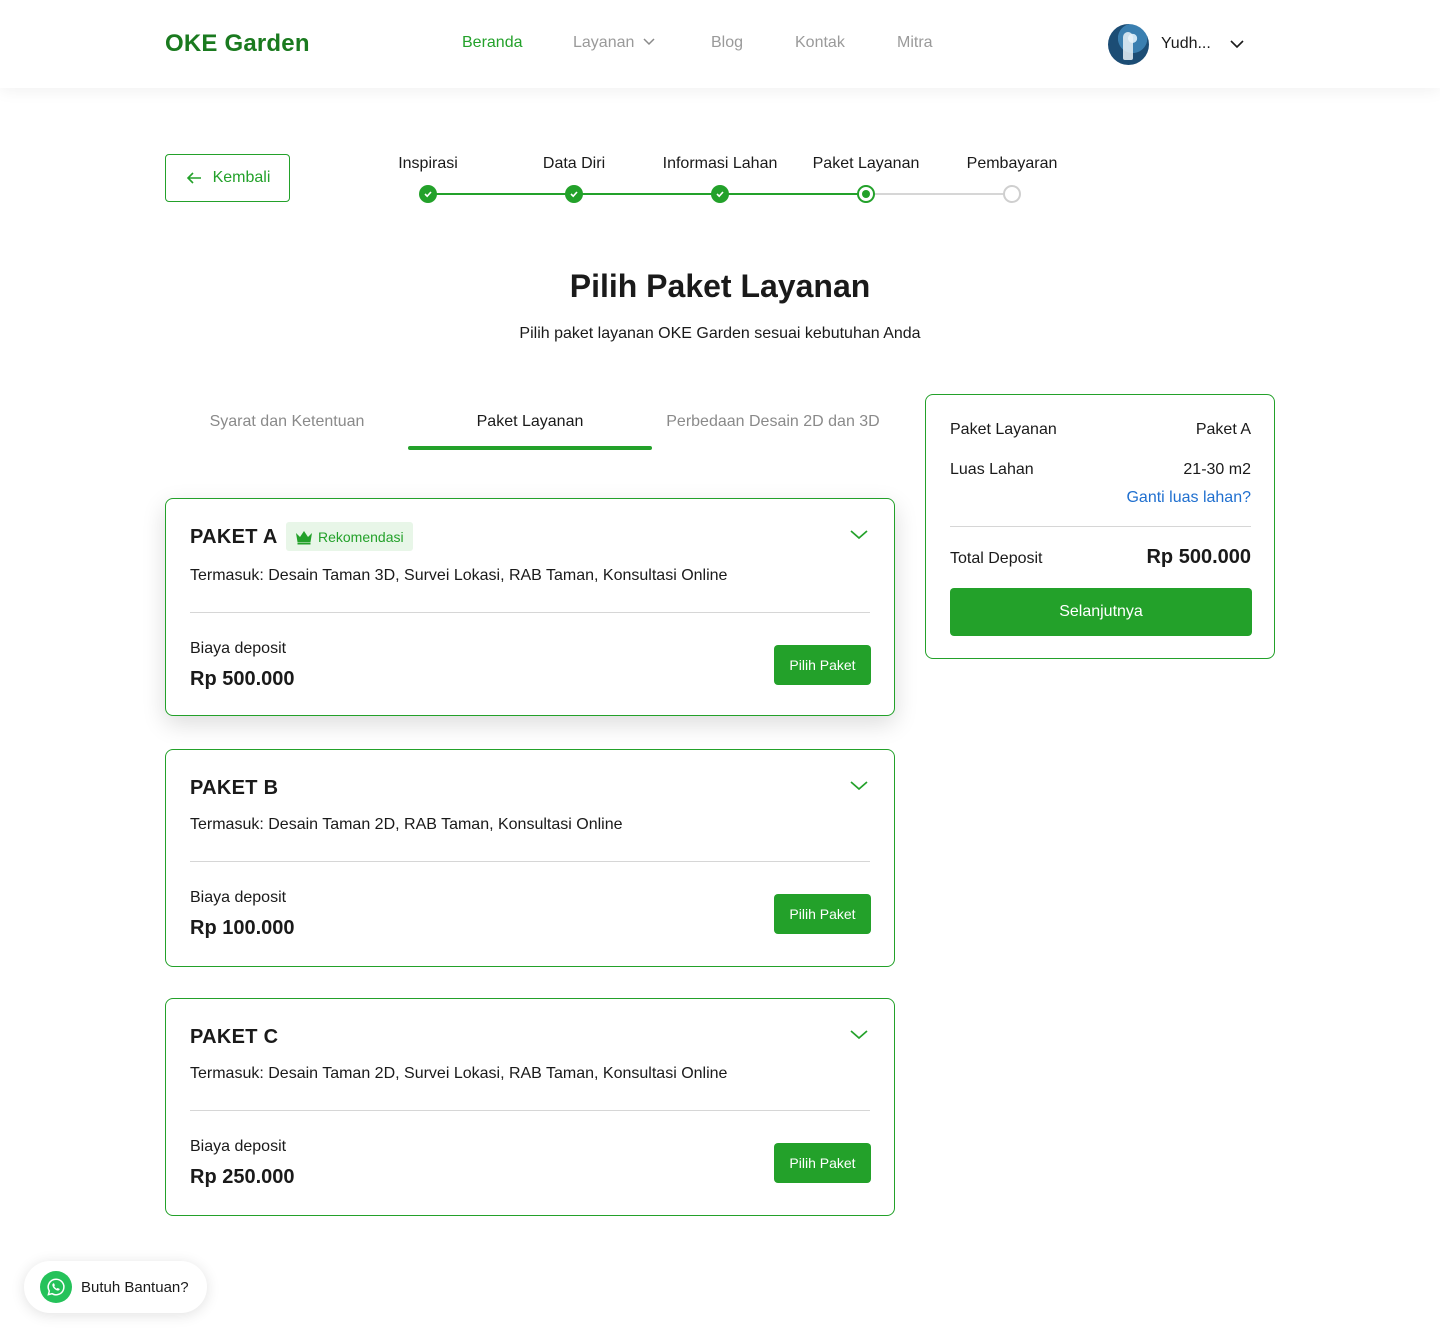 Image resolution: width=1440 pixels, height=1337 pixels. I want to click on step-dot-paket-layanan, so click(866, 194).